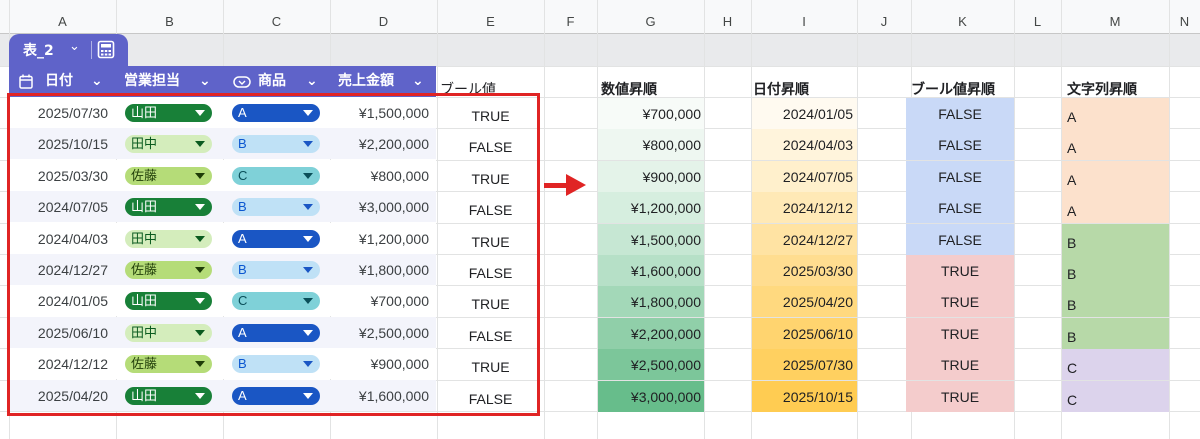 This screenshot has height=439, width=1200. I want to click on numeric-sort-header: 数値昇順, so click(629, 89).